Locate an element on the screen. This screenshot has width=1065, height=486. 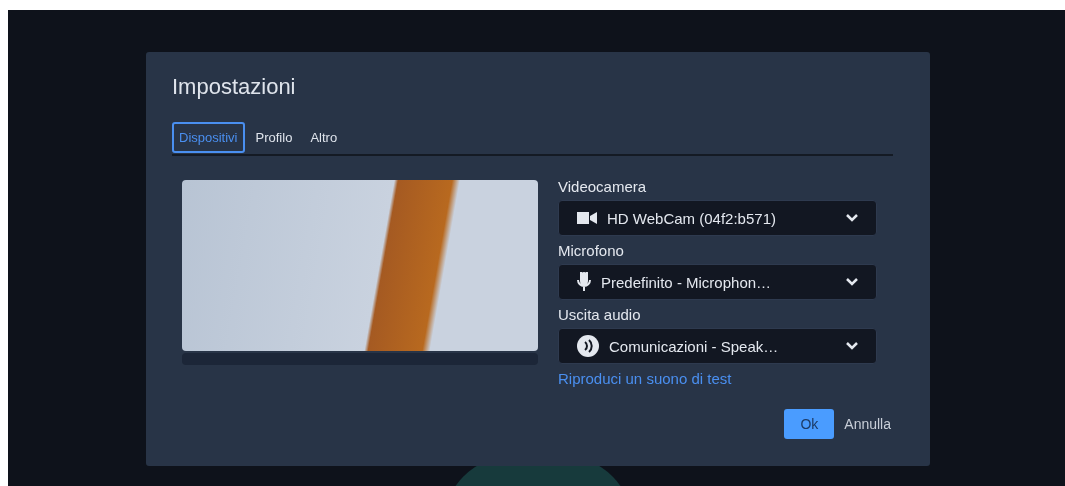
field-label: Microfono is located at coordinates (591, 250).